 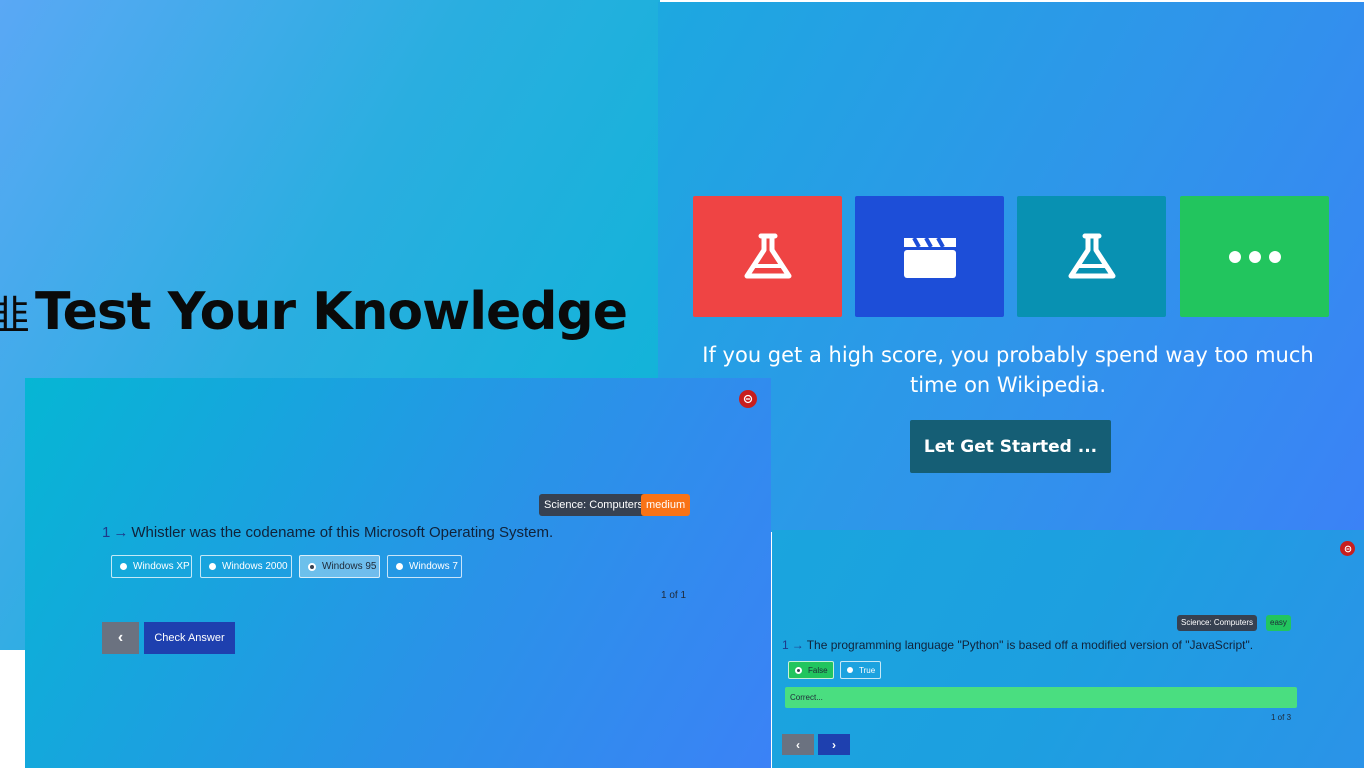 I want to click on next-button: ›, so click(x=834, y=744).